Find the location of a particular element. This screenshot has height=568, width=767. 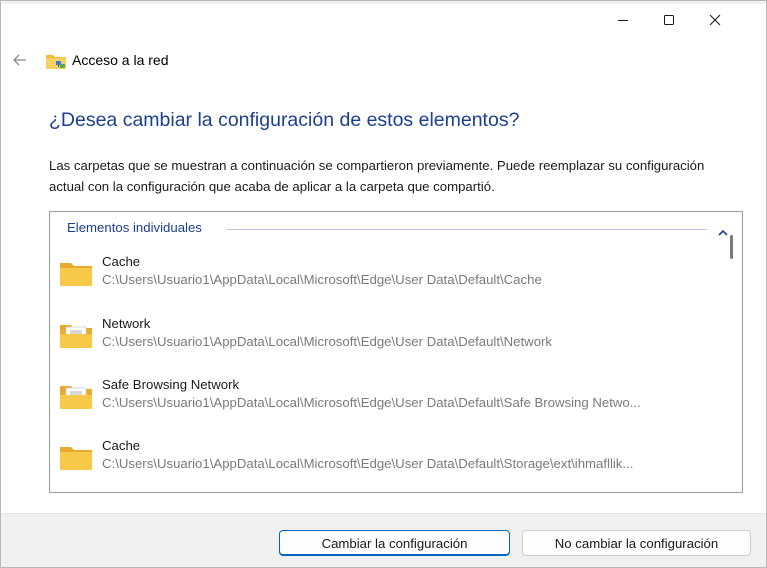

group-header: Elementos individuales is located at coordinates (397, 229).